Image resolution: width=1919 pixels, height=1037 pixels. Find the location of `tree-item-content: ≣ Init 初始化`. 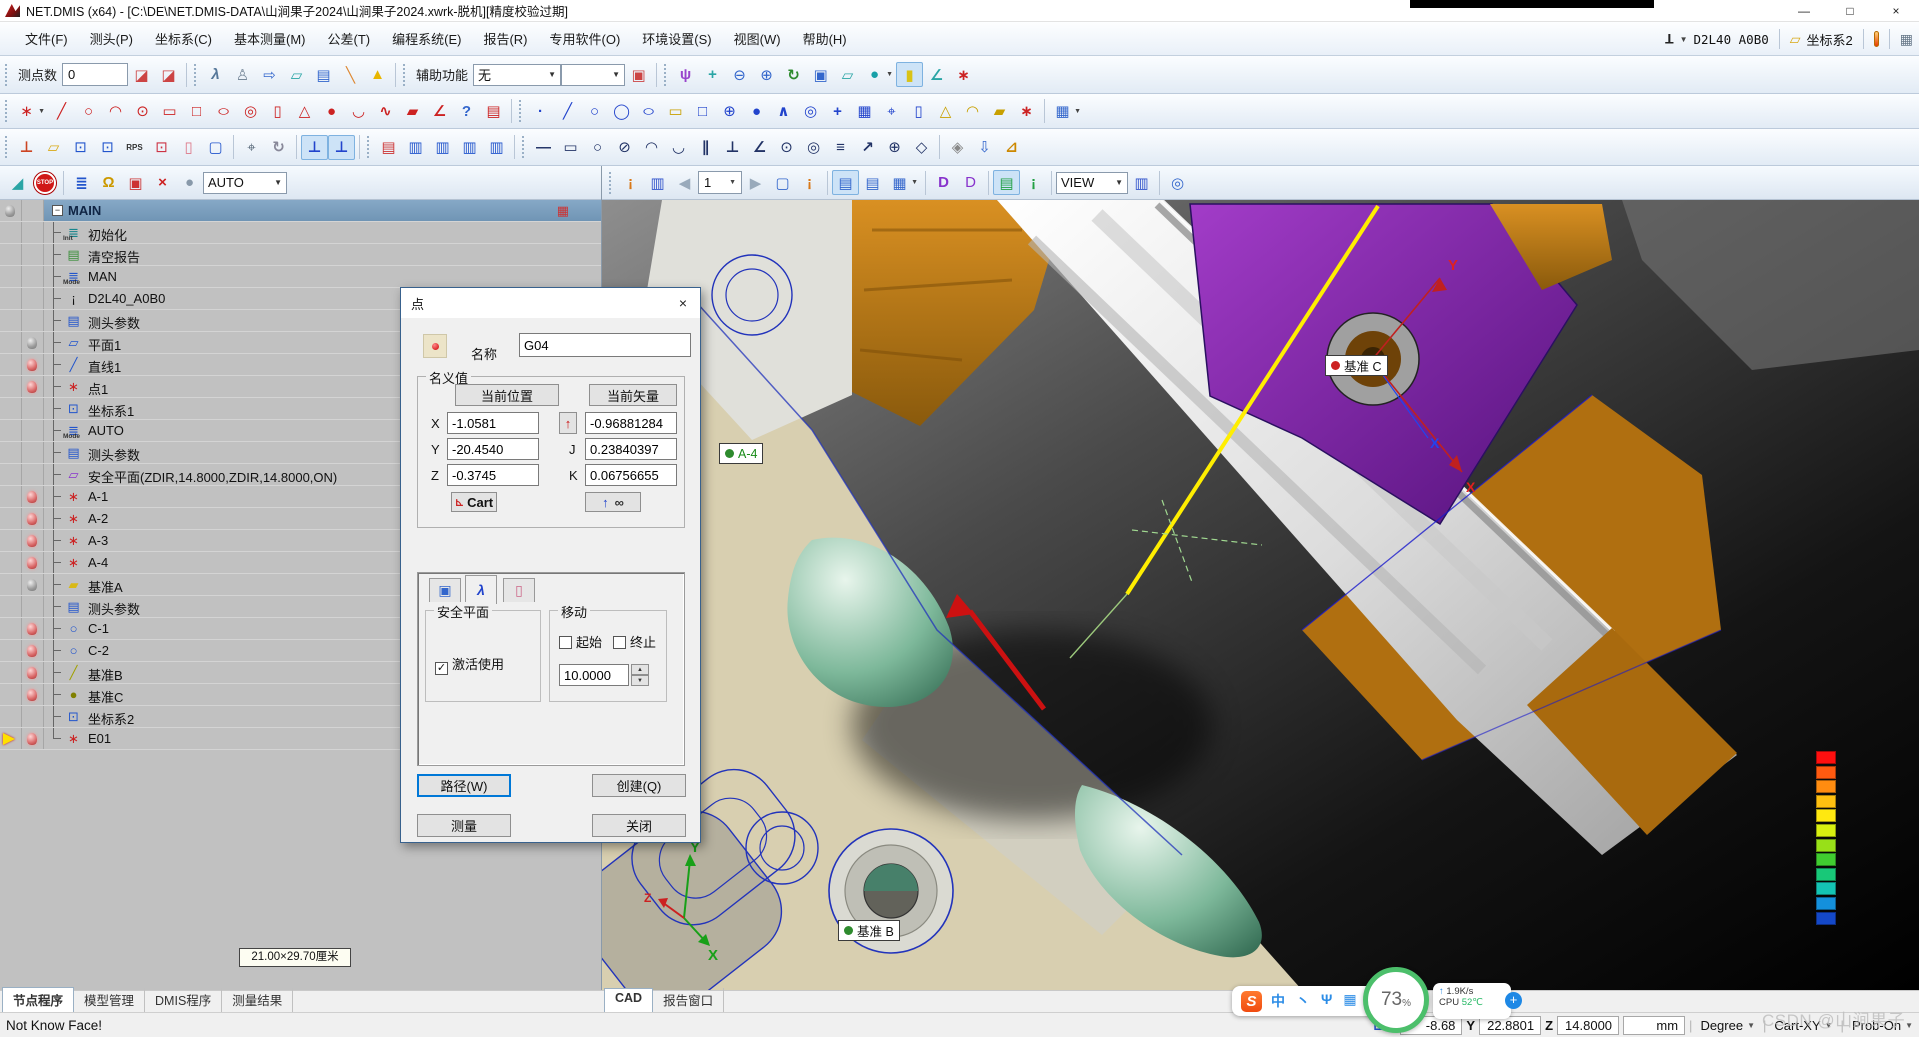

tree-item-content: ≣ Init 初始化 is located at coordinates (322, 232).